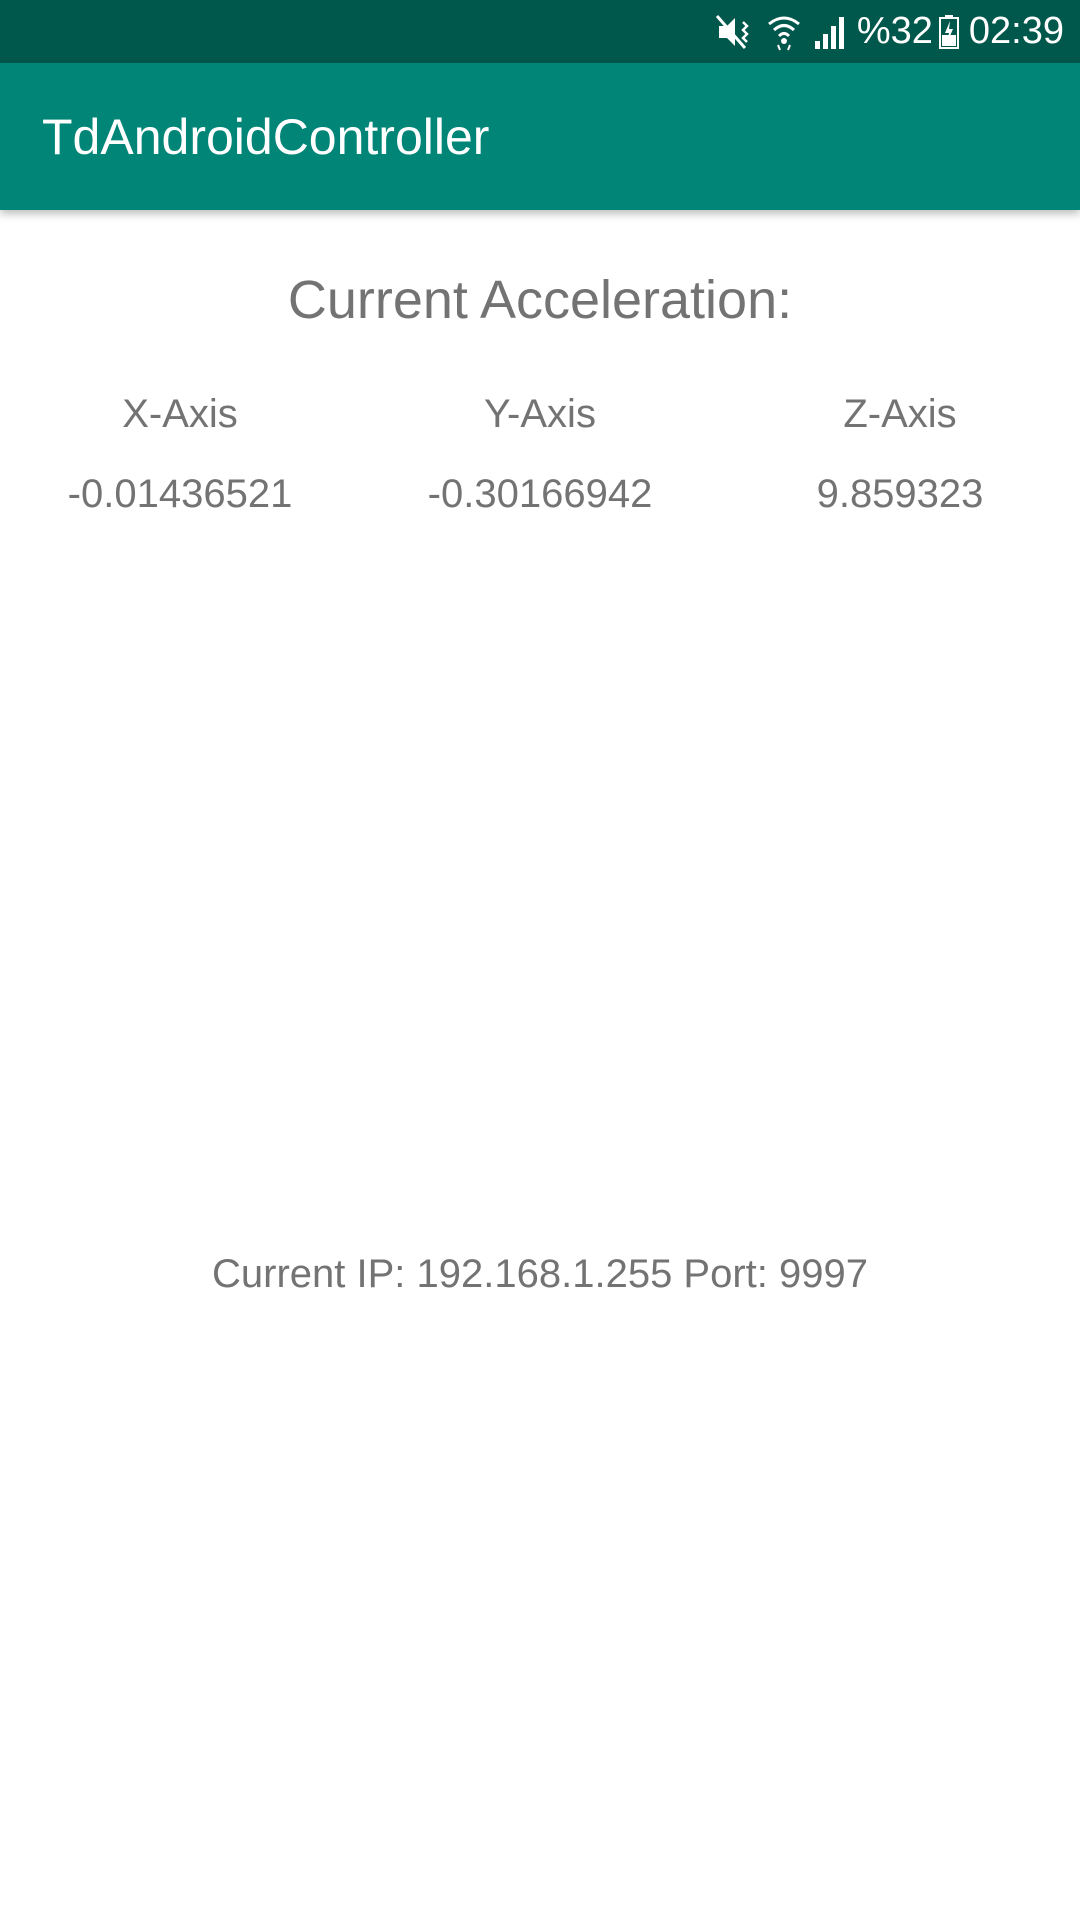 The height and width of the screenshot is (1920, 1080). What do you see at coordinates (784, 32) in the screenshot?
I see `wifi-icon` at bounding box center [784, 32].